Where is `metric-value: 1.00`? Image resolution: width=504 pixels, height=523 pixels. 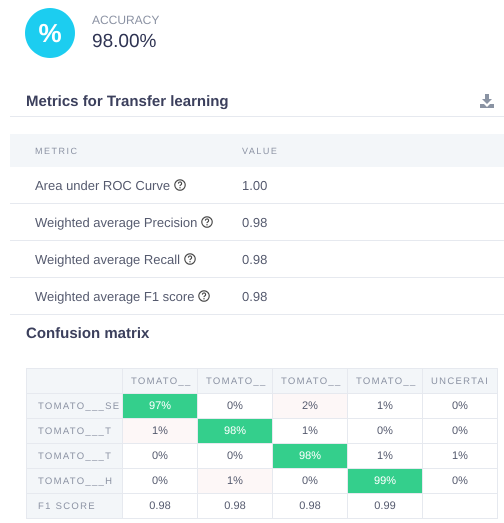 metric-value: 1.00 is located at coordinates (255, 185).